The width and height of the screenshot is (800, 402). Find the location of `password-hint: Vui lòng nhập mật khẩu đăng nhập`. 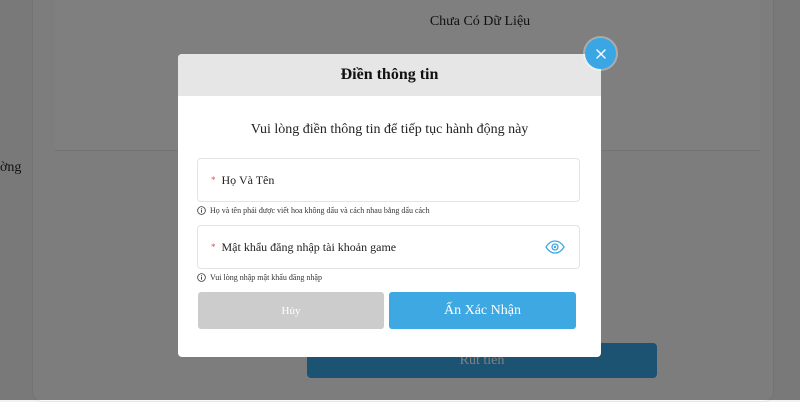

password-hint: Vui lòng nhập mật khẩu đăng nhập is located at coordinates (259, 277).